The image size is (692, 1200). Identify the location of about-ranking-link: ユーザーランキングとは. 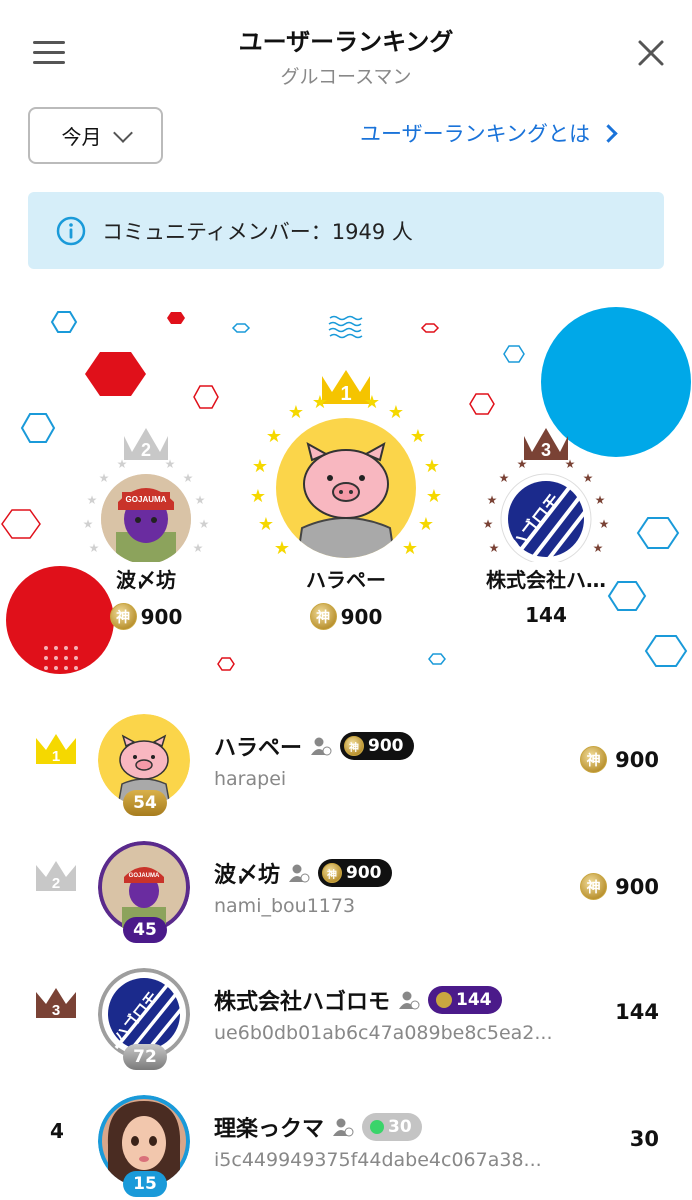
(489, 133).